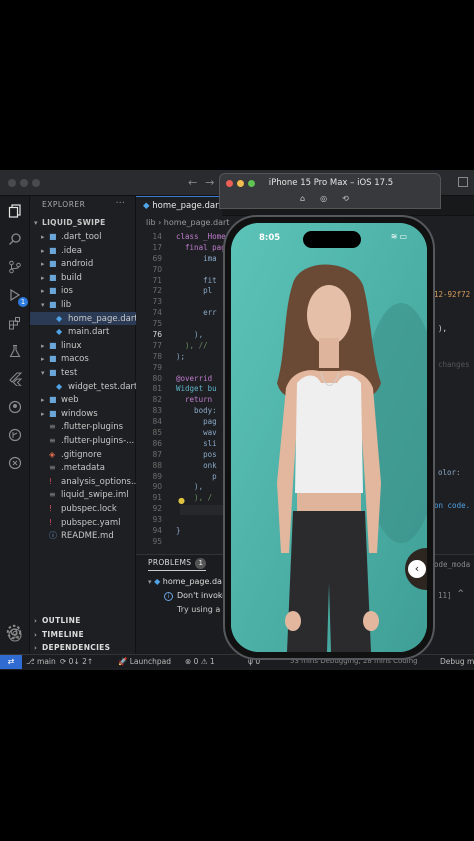  What do you see at coordinates (83, 494) in the screenshot?
I see `tree-item: ≡ liquid_swipe.iml` at bounding box center [83, 494].